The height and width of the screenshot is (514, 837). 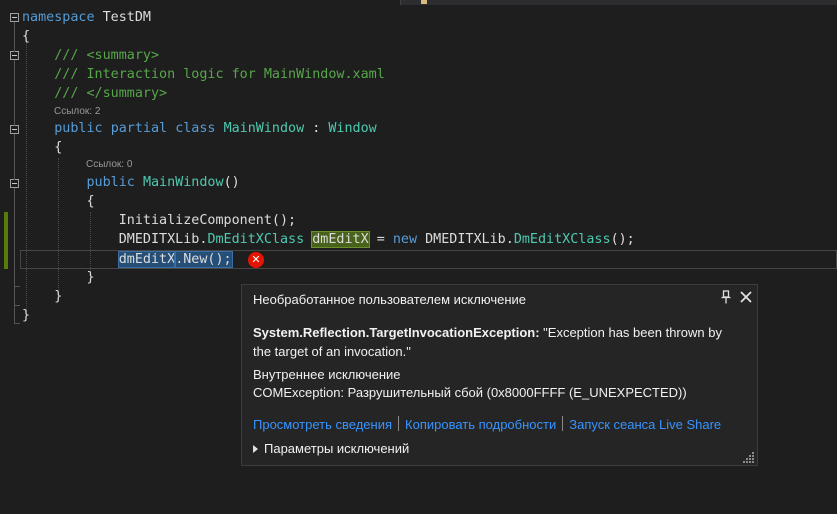 I want to click on code-line: namespace TestDM, so click(x=86, y=17).